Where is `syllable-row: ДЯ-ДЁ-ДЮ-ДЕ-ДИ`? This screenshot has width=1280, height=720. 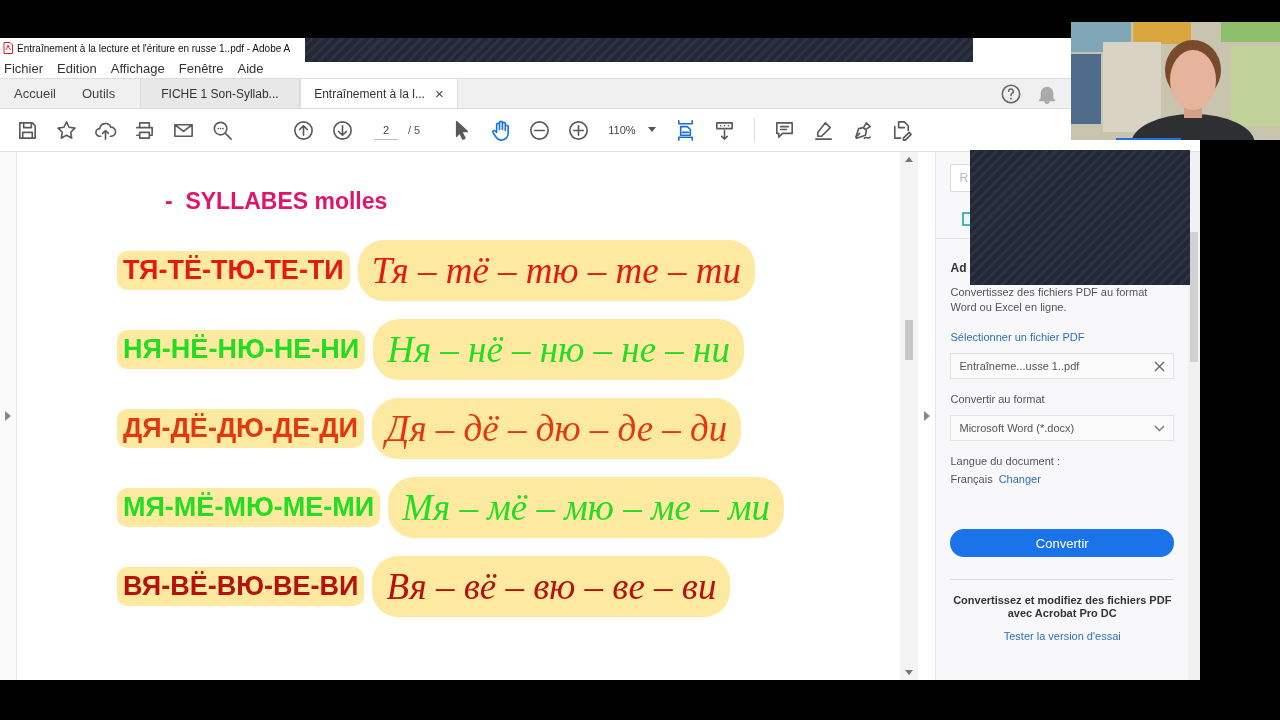
syllable-row: ДЯ-ДЁ-ДЮ-ДЕ-ДИ is located at coordinates (240, 428).